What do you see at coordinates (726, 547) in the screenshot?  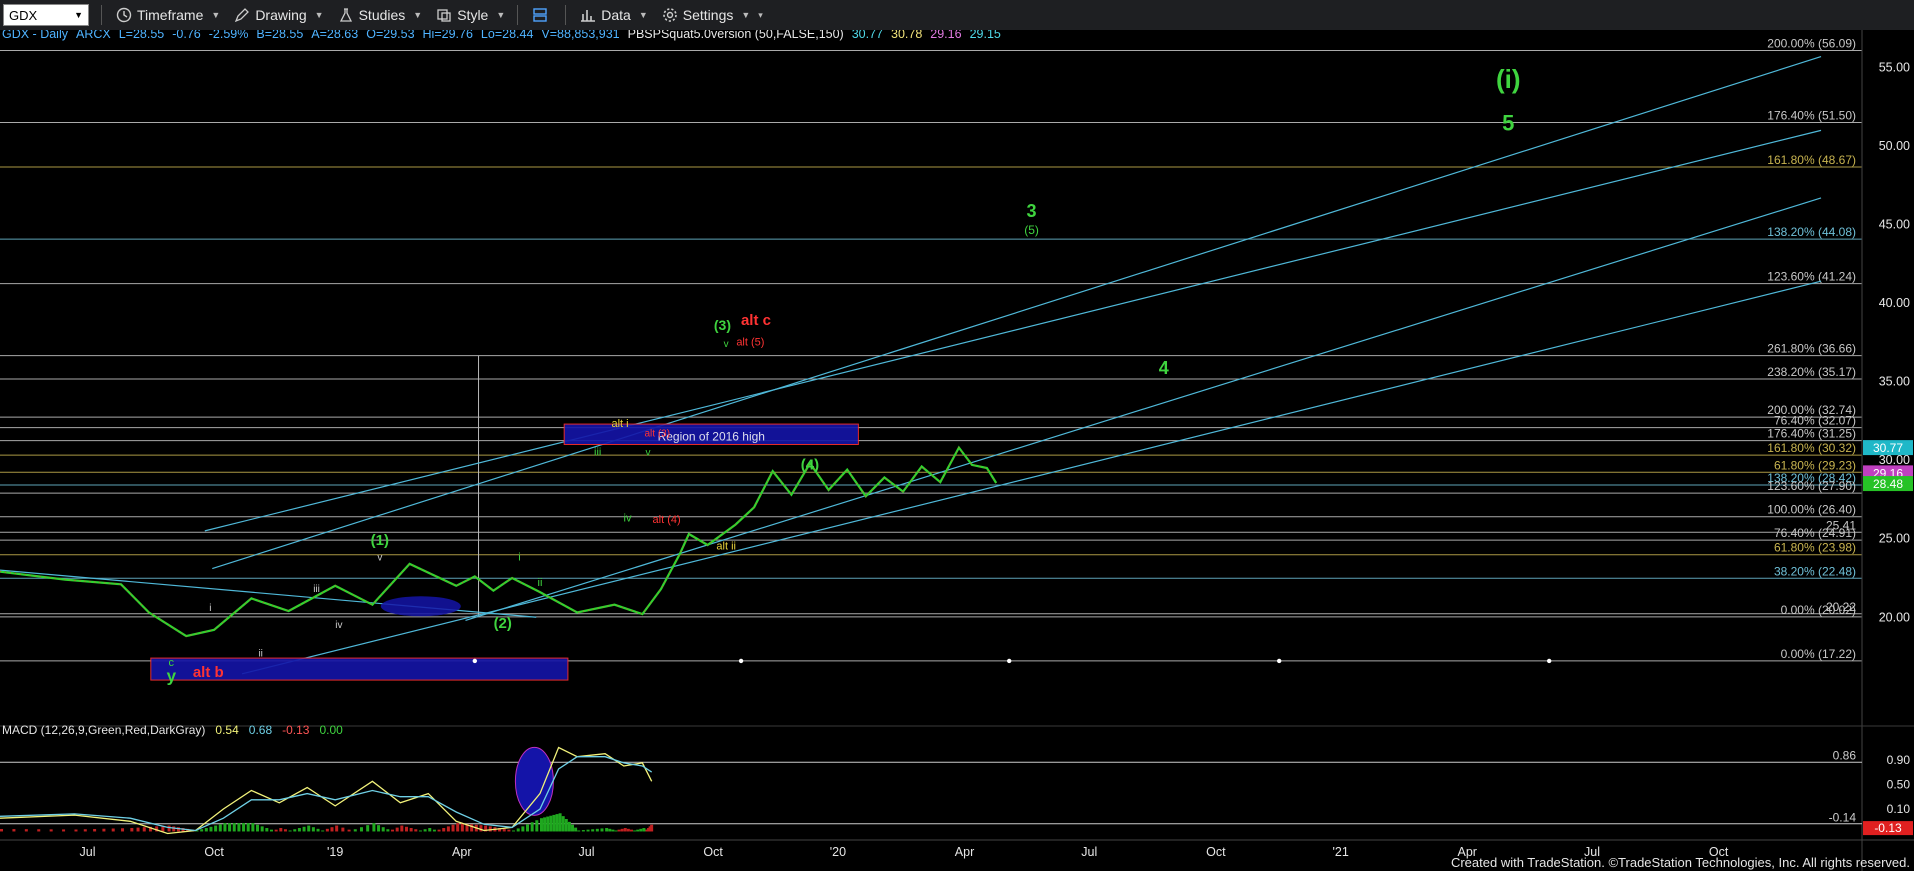 I see `wave-label: alt ii` at bounding box center [726, 547].